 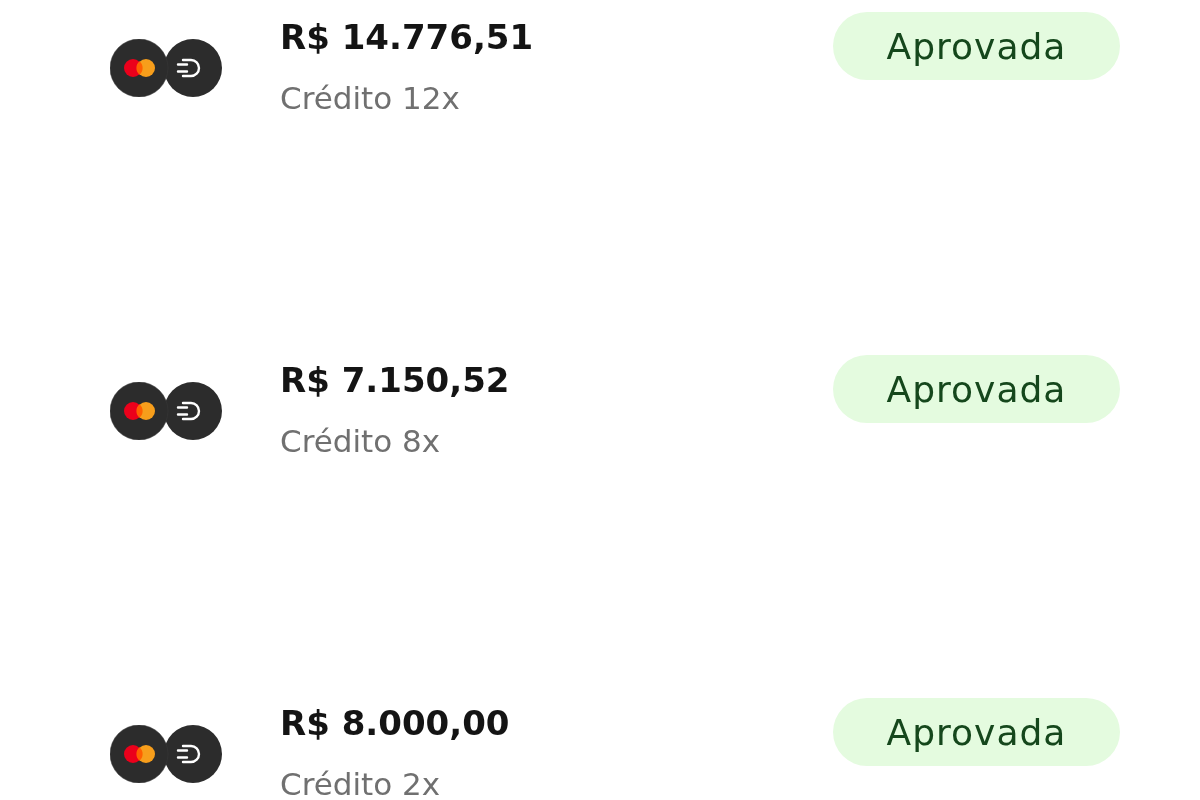 What do you see at coordinates (360, 441) in the screenshot?
I see `payment-method-text: Crédito 8x` at bounding box center [360, 441].